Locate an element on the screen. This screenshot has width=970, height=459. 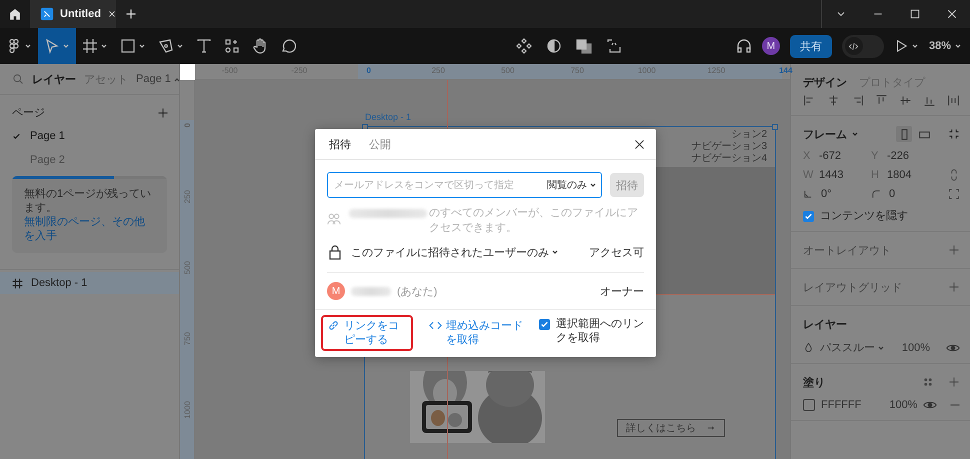
layout-grid-title: レイアウトグリッド is located at coordinates (852, 287).